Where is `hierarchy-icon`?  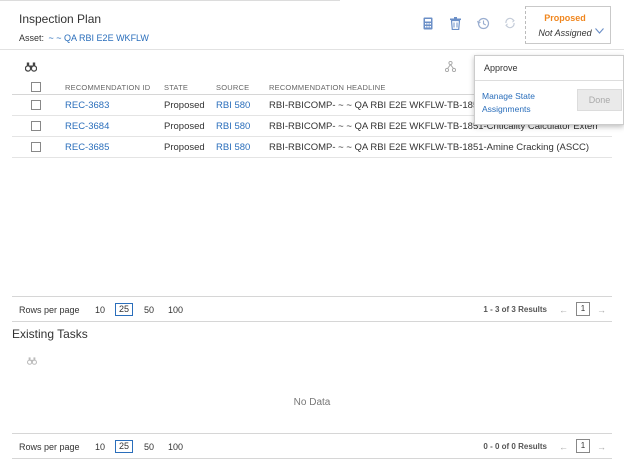 hierarchy-icon is located at coordinates (450, 68).